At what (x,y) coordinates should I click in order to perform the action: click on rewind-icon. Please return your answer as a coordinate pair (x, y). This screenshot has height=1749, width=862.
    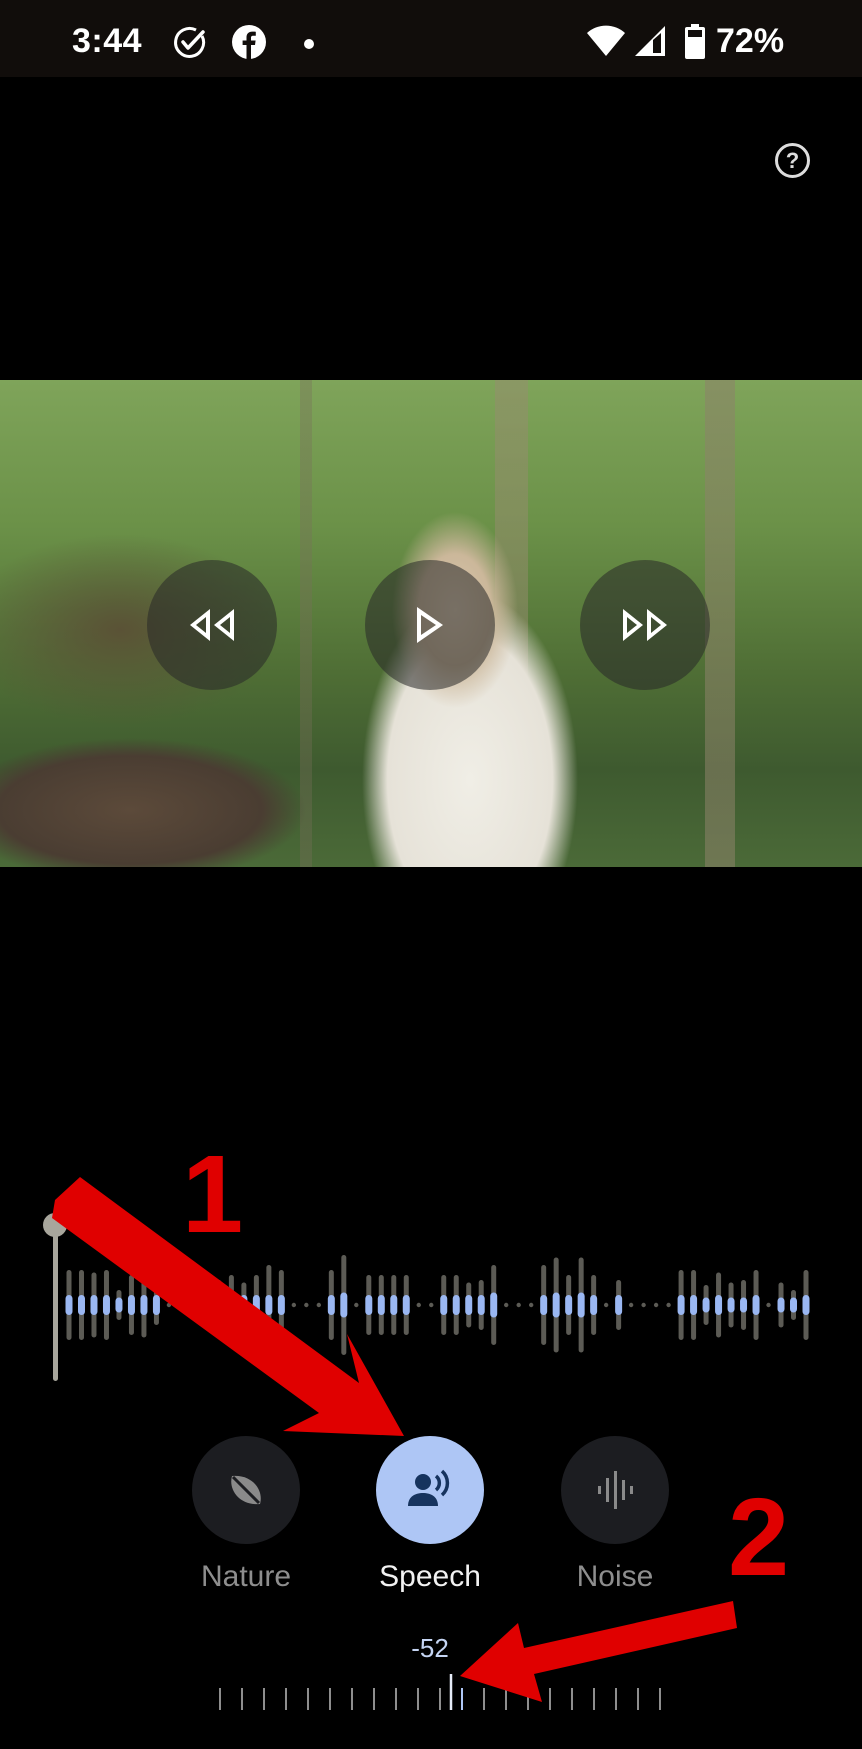
    Looking at the image, I should click on (212, 625).